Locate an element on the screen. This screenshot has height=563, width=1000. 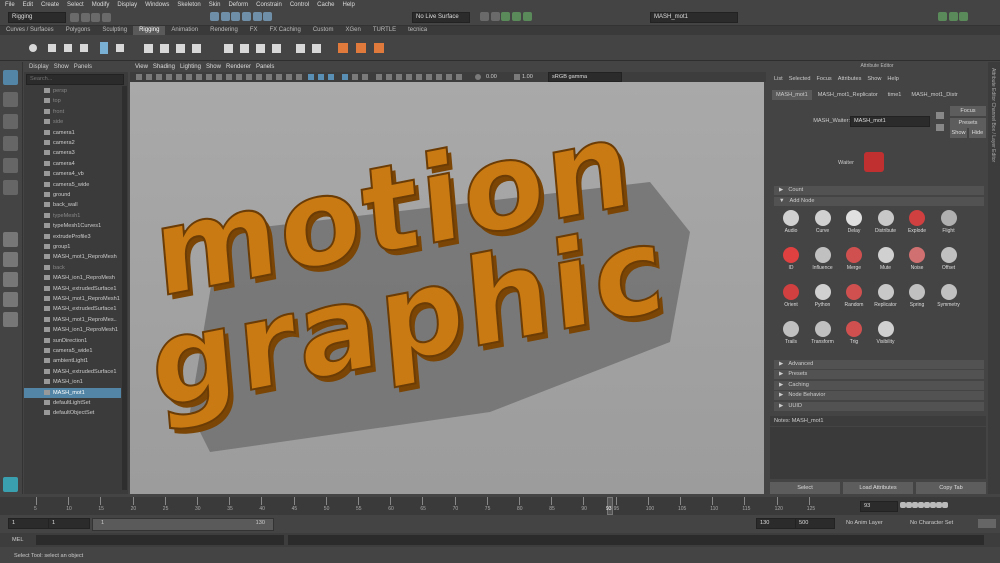
outliner-item: camera1 is located at coordinates (72, 133).